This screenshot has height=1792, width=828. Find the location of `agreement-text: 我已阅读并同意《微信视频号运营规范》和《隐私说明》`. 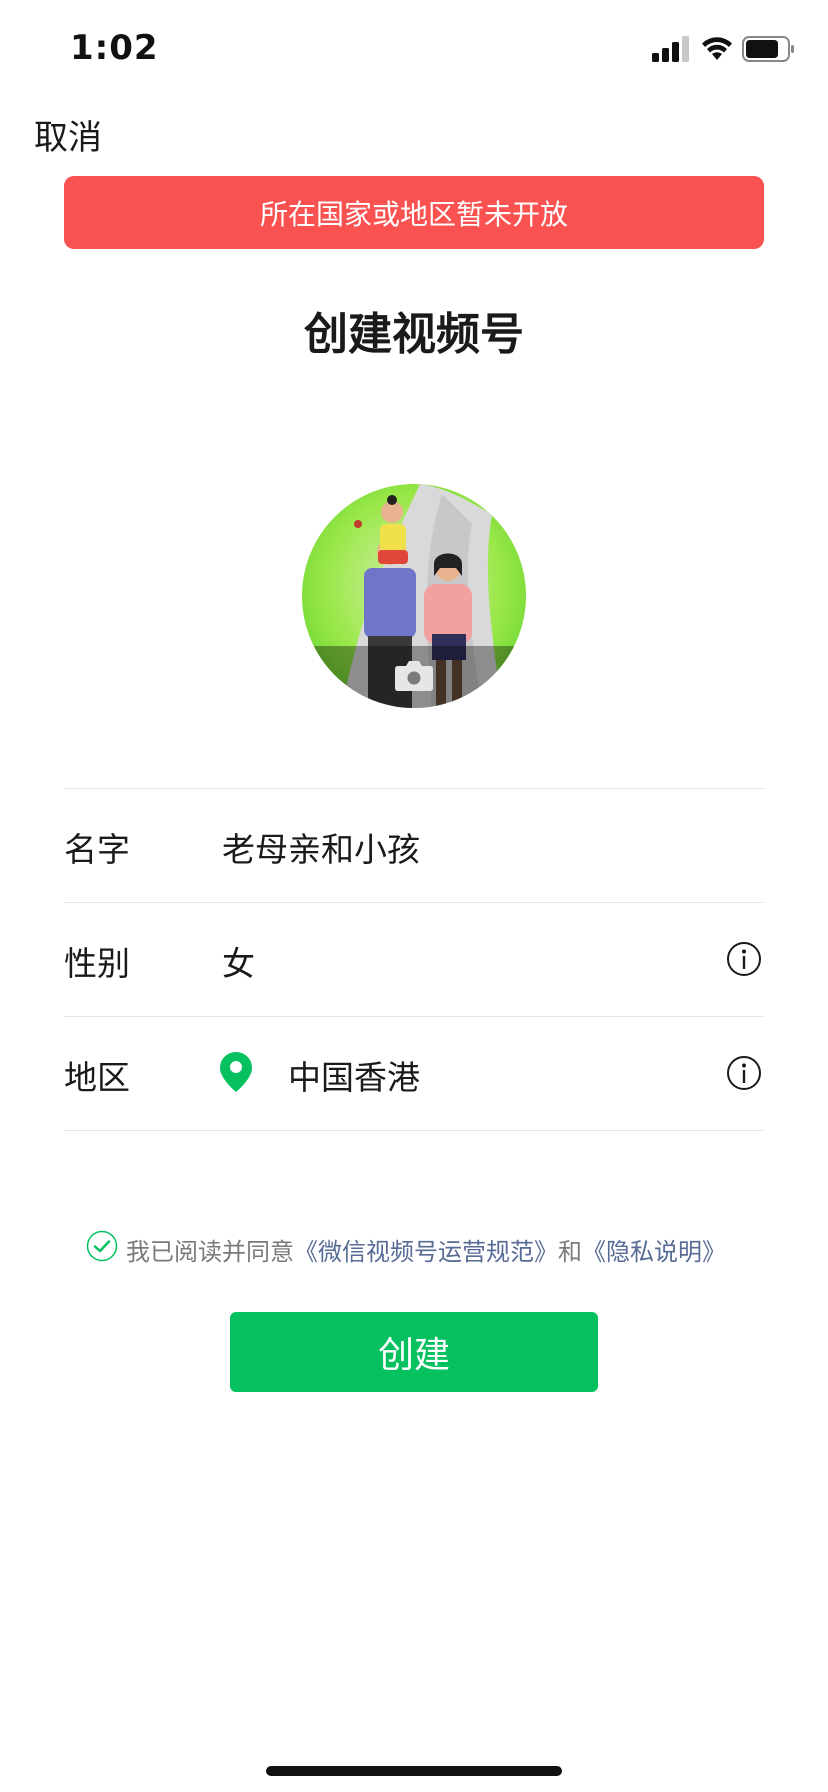

agreement-text: 我已阅读并同意《微信视频号运营规范》和《隐私说明》 is located at coordinates (426, 1249).